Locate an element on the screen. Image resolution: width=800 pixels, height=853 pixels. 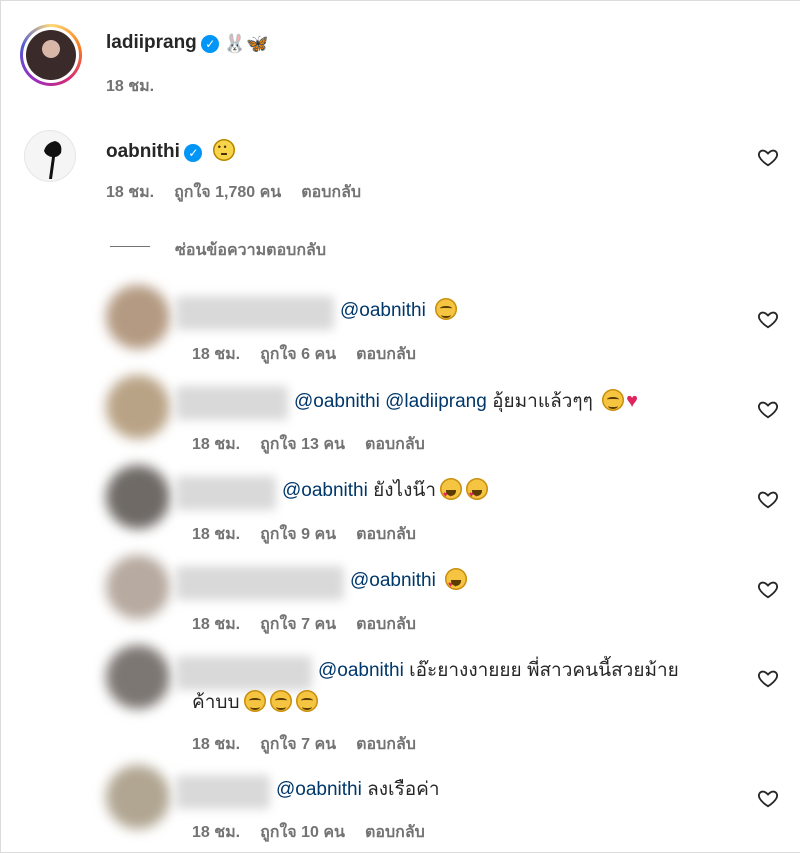
rabbit-emoji-icon: 🐰 is located at coordinates (235, 43).